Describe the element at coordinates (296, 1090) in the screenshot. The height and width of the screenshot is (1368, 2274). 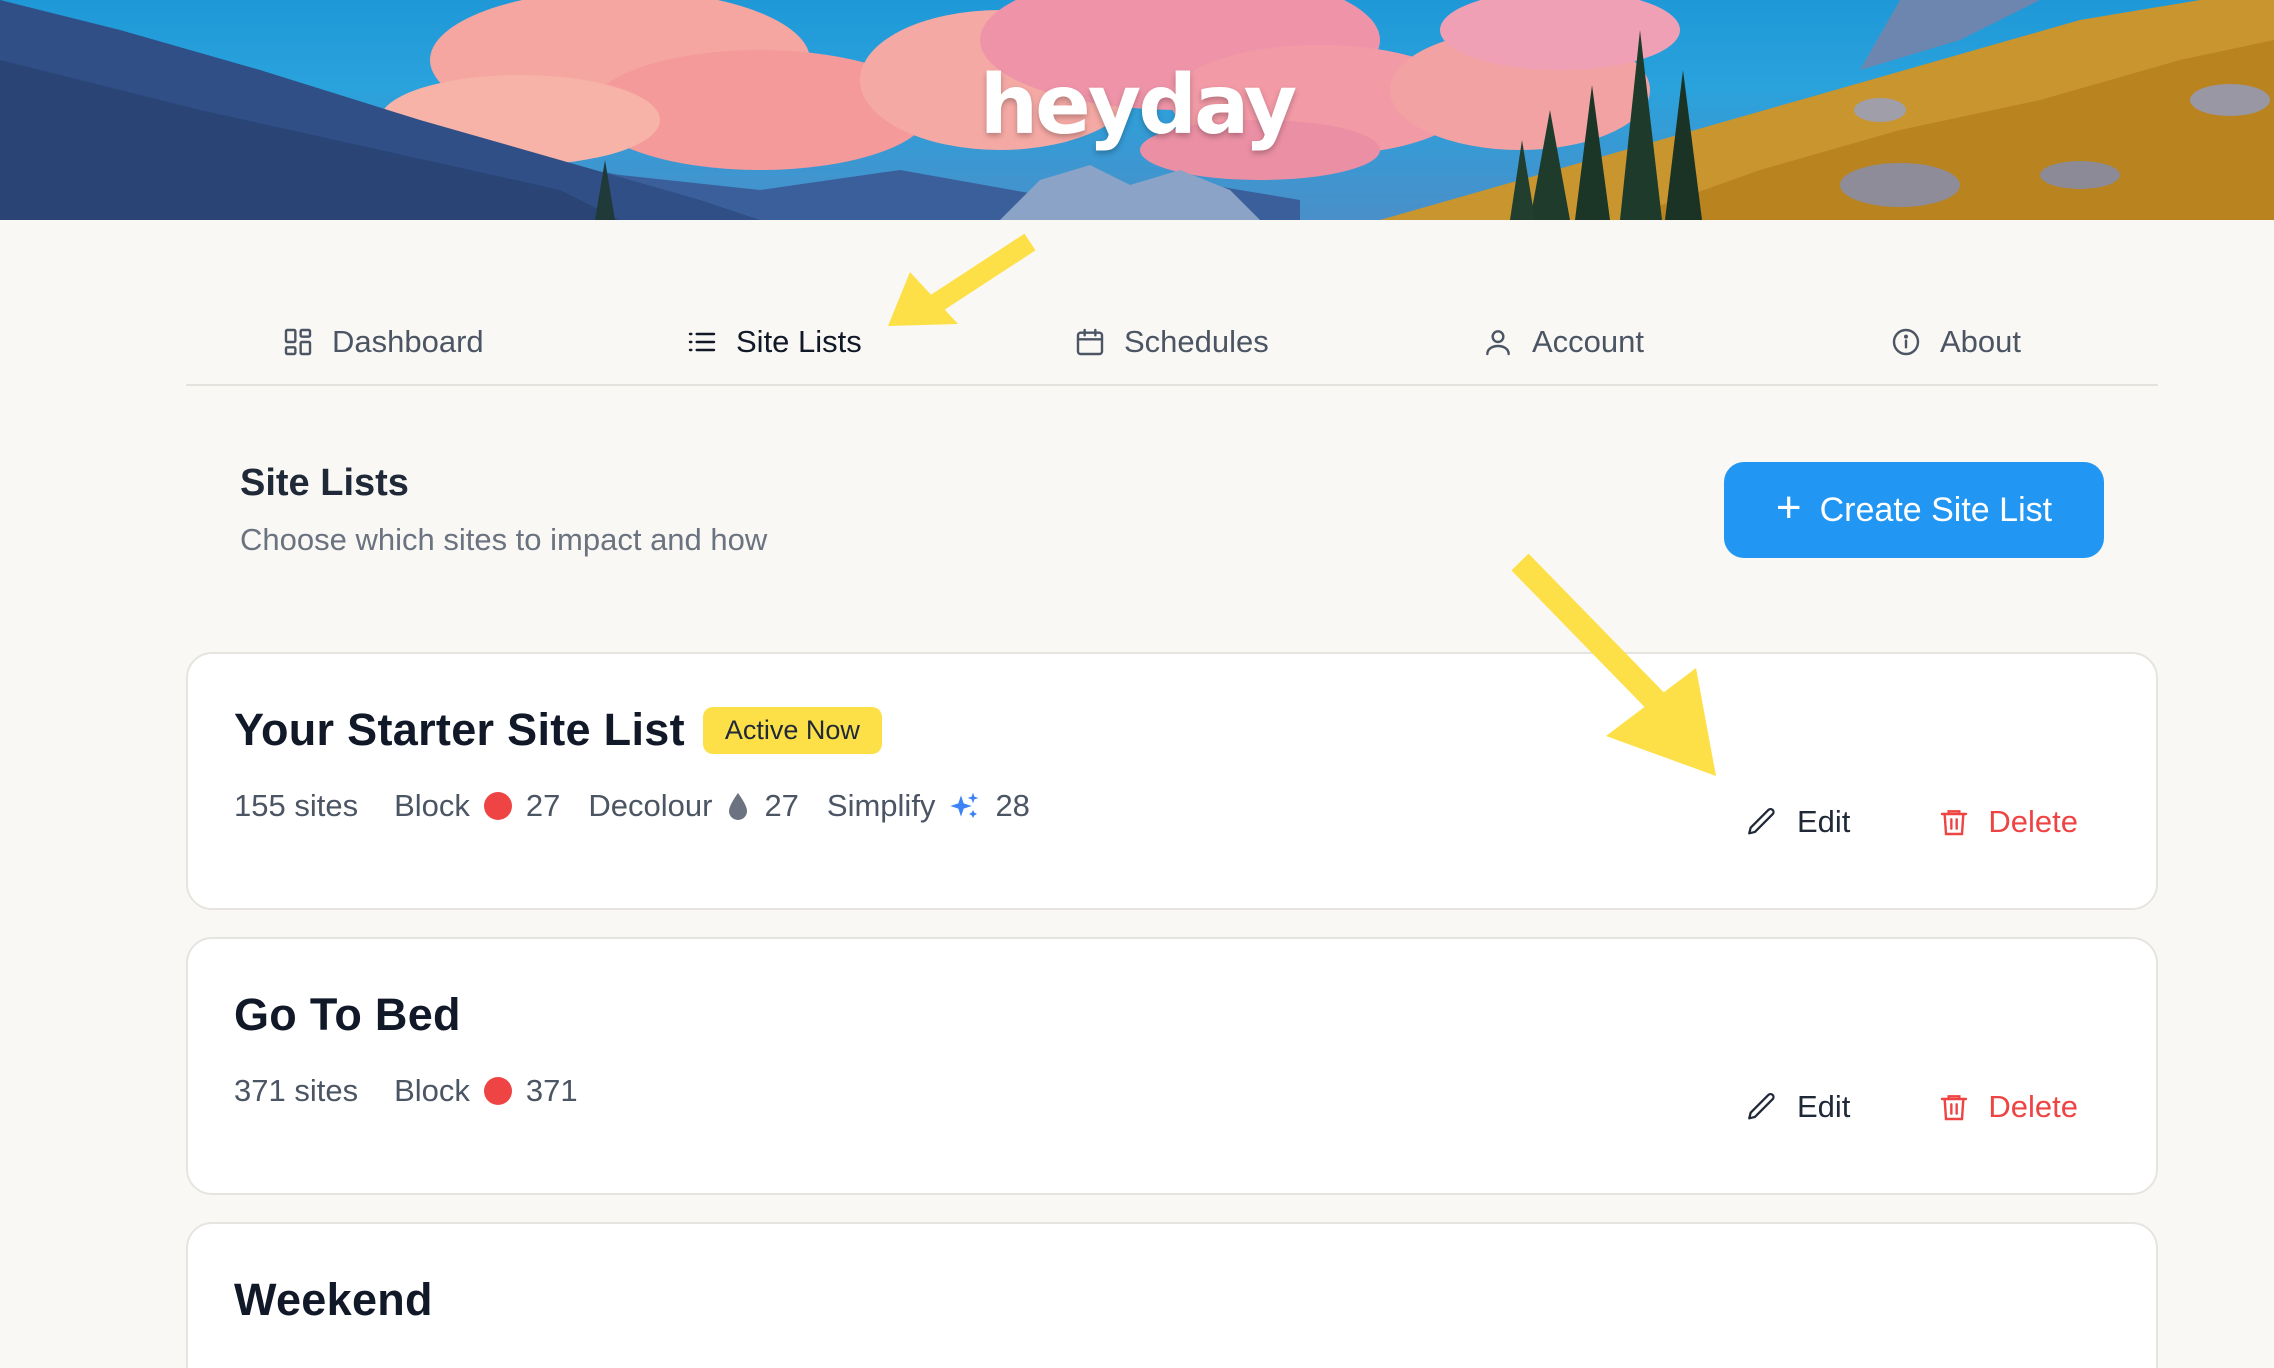
I see `site-count: 371 sites` at that location.